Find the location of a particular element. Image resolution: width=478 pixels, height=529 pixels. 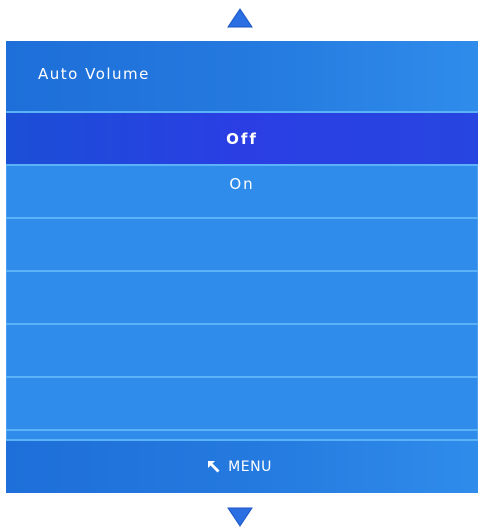

option-on: On is located at coordinates (242, 192).